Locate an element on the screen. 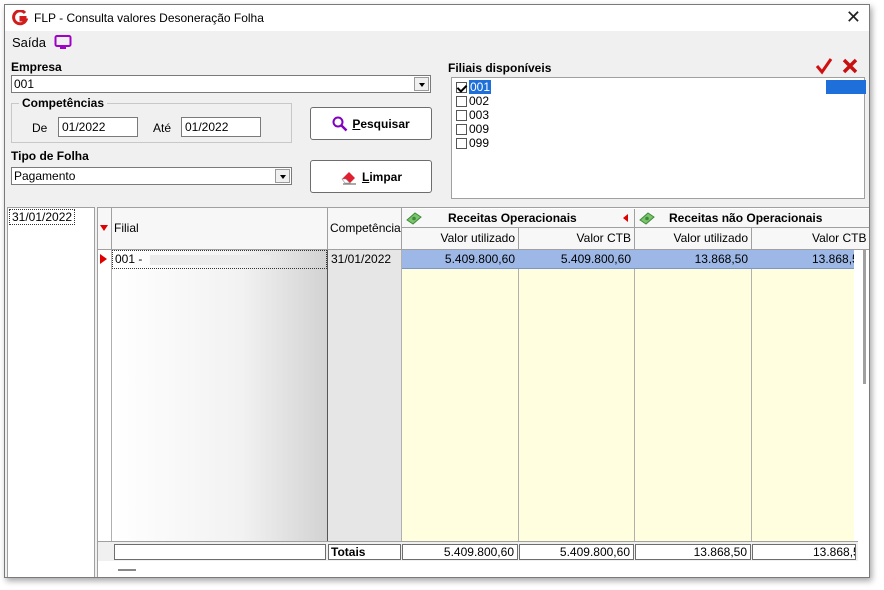 This screenshot has height=590, width=884. clear-button-mnemonic: L is located at coordinates (365, 176).